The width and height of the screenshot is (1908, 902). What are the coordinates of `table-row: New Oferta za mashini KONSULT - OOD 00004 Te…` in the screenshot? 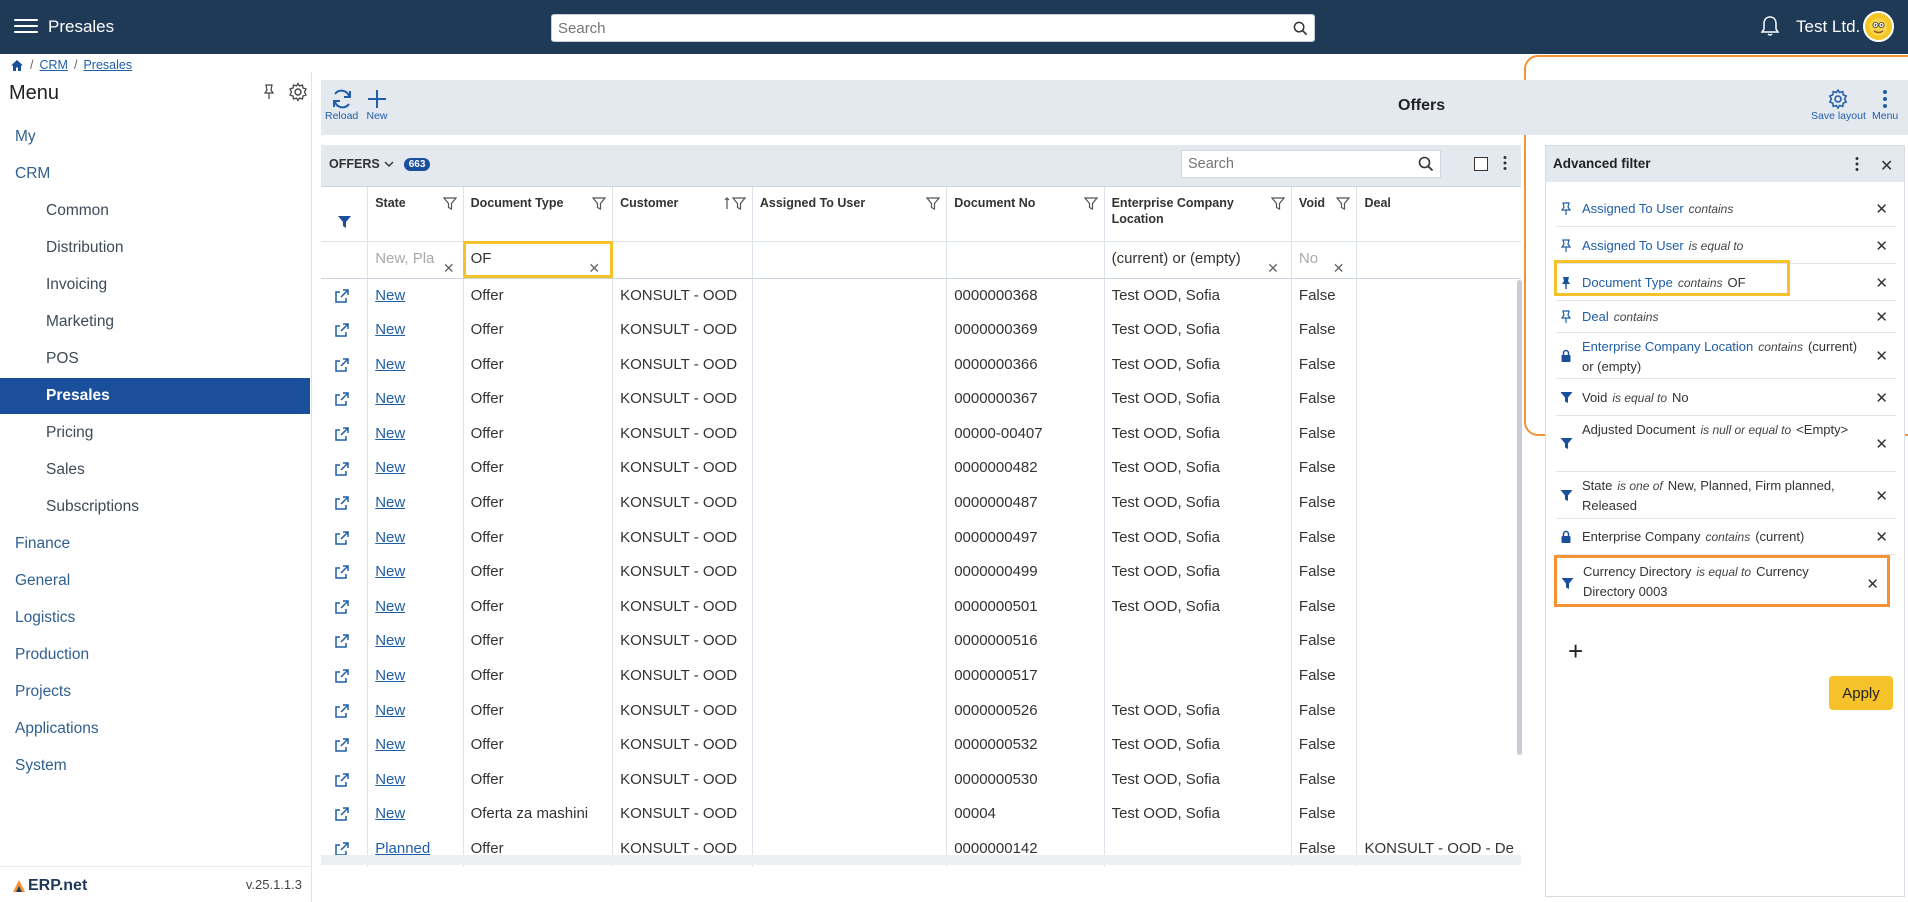 It's located at (921, 814).